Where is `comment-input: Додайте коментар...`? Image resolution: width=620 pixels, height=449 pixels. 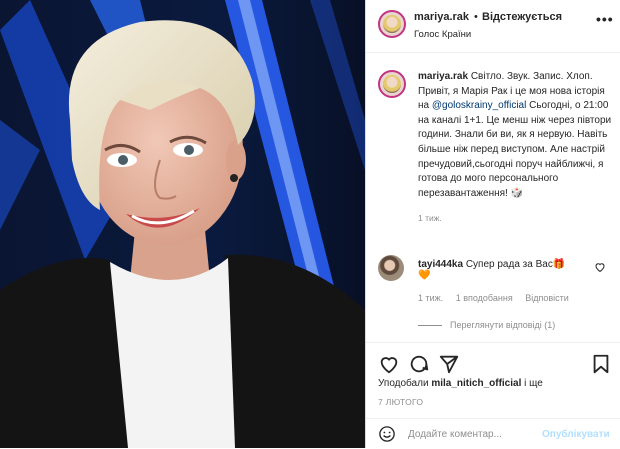
comment-input: Додайте коментар... is located at coordinates (455, 434).